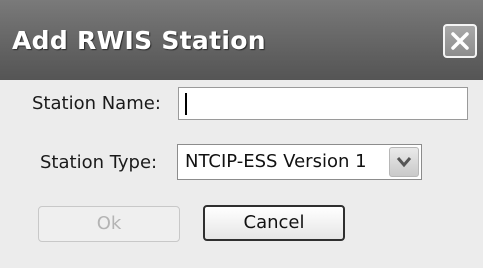  What do you see at coordinates (139, 40) in the screenshot?
I see `dialog-title: Add RWIS Station` at bounding box center [139, 40].